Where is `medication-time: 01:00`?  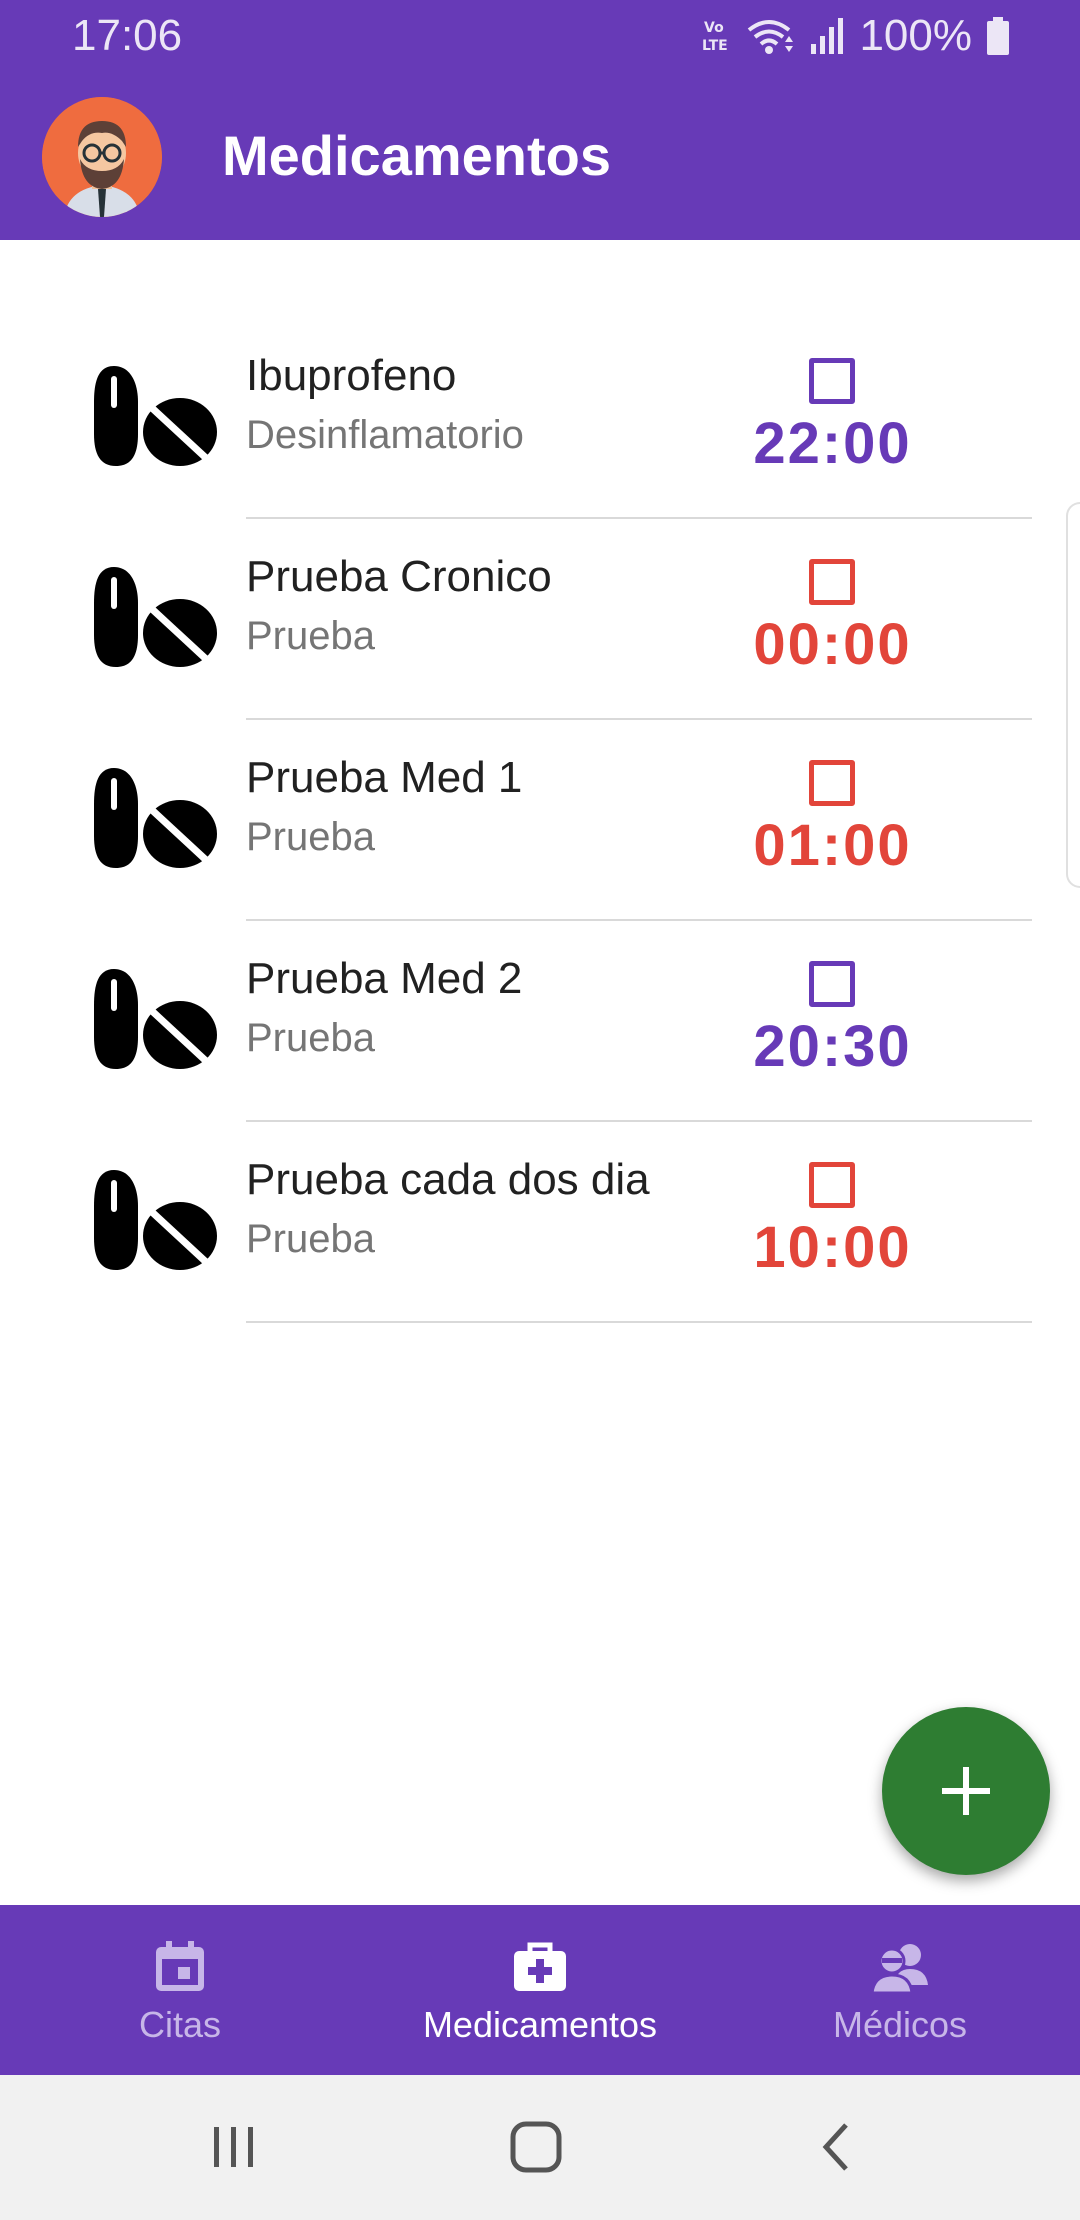 medication-time: 01:00 is located at coordinates (832, 845).